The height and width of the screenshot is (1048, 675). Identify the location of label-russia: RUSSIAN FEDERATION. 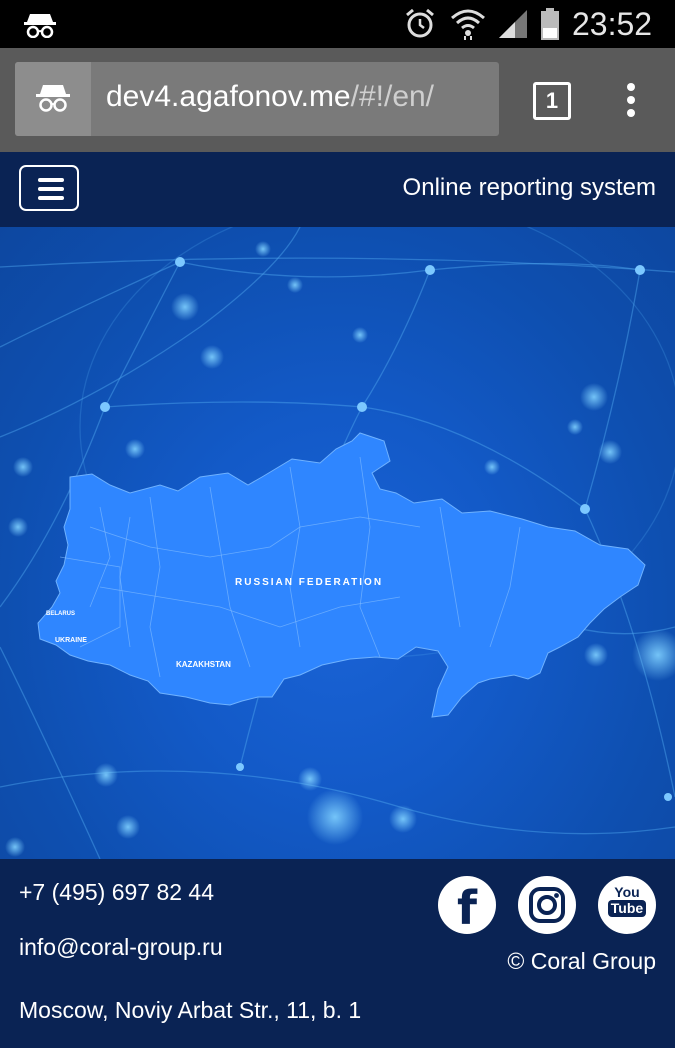
(309, 582).